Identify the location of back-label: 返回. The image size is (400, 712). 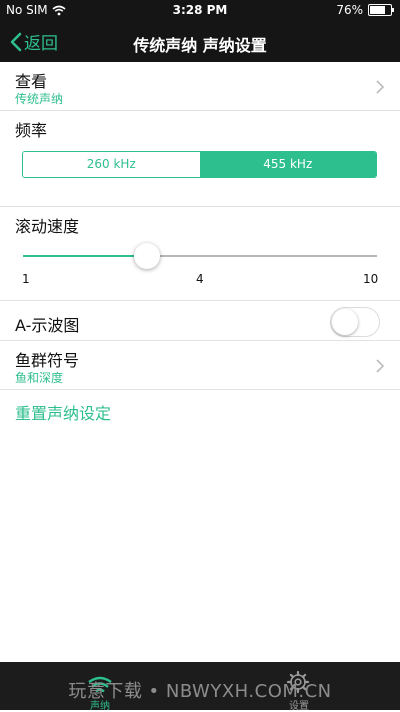
(41, 44).